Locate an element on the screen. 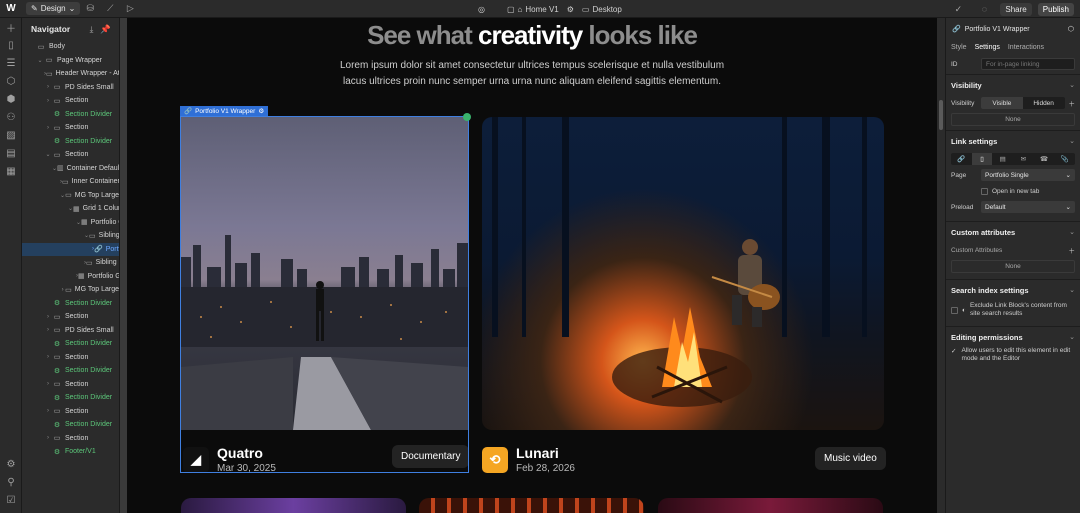  publish-button: Publish is located at coordinates (1055, 9).